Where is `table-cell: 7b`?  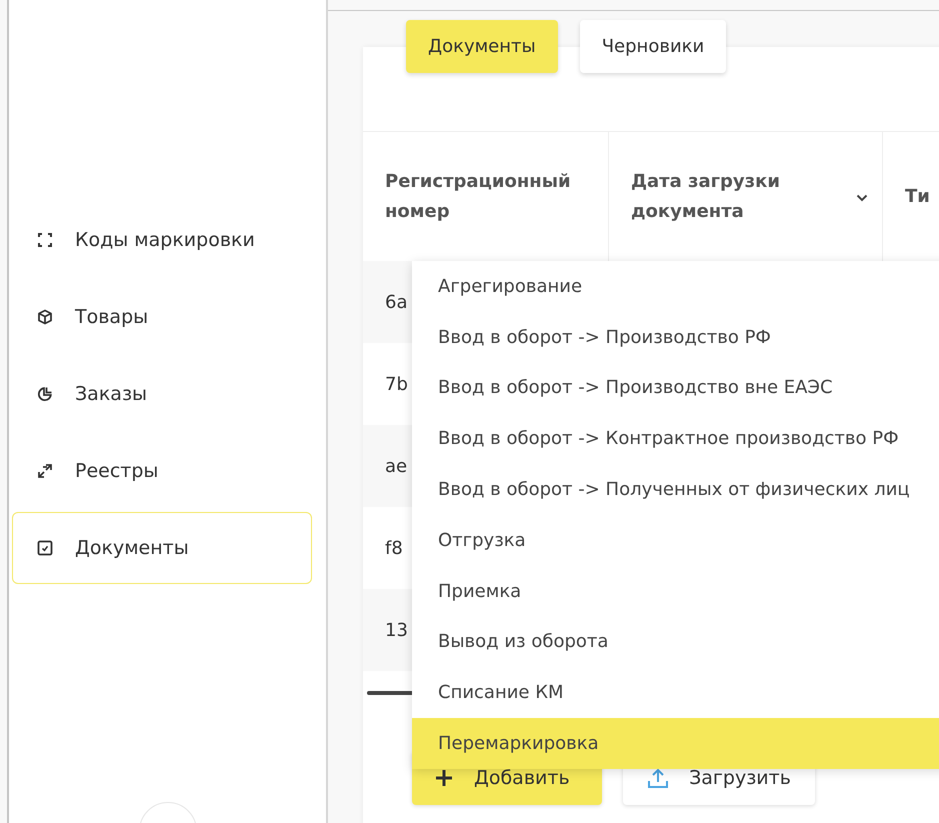
table-cell: 7b is located at coordinates (396, 384).